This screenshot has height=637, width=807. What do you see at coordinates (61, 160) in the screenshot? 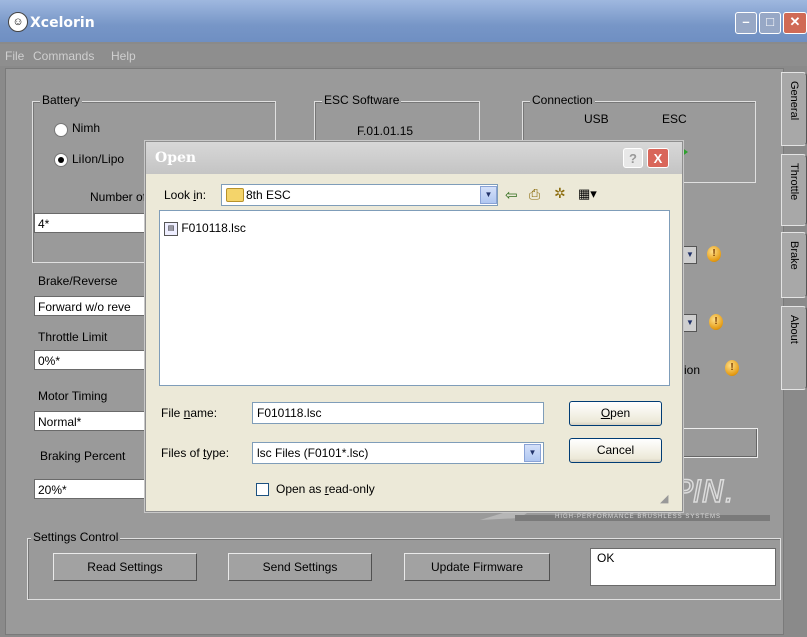
I see `lilon-lipo-radio` at bounding box center [61, 160].